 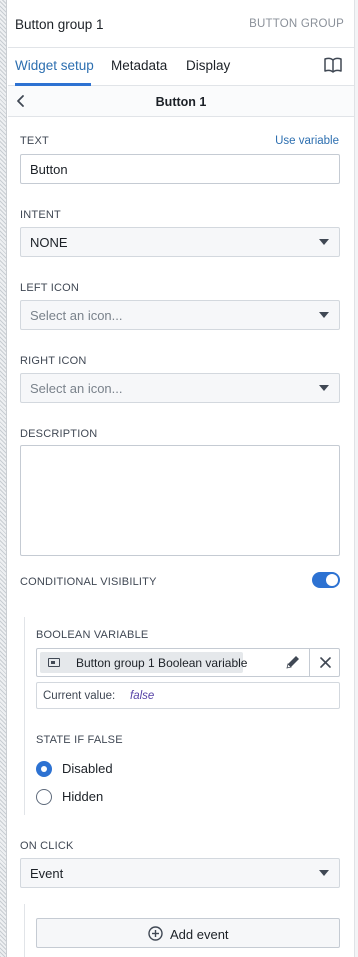 I want to click on plus-circle-icon, so click(x=155, y=933).